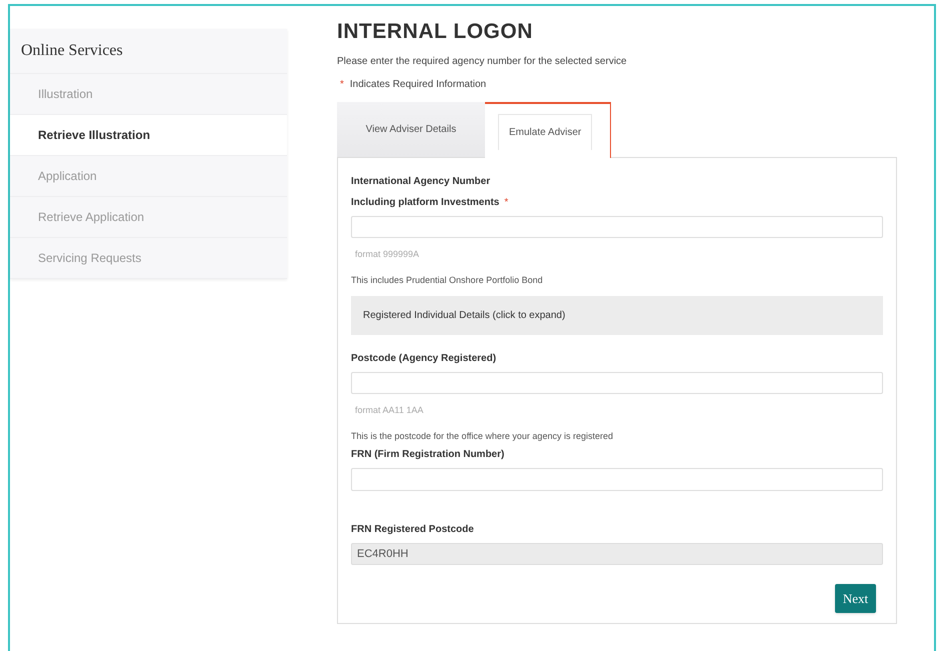 The image size is (938, 651). What do you see at coordinates (425, 203) in the screenshot?
I see `field-label: Including platform Investments` at bounding box center [425, 203].